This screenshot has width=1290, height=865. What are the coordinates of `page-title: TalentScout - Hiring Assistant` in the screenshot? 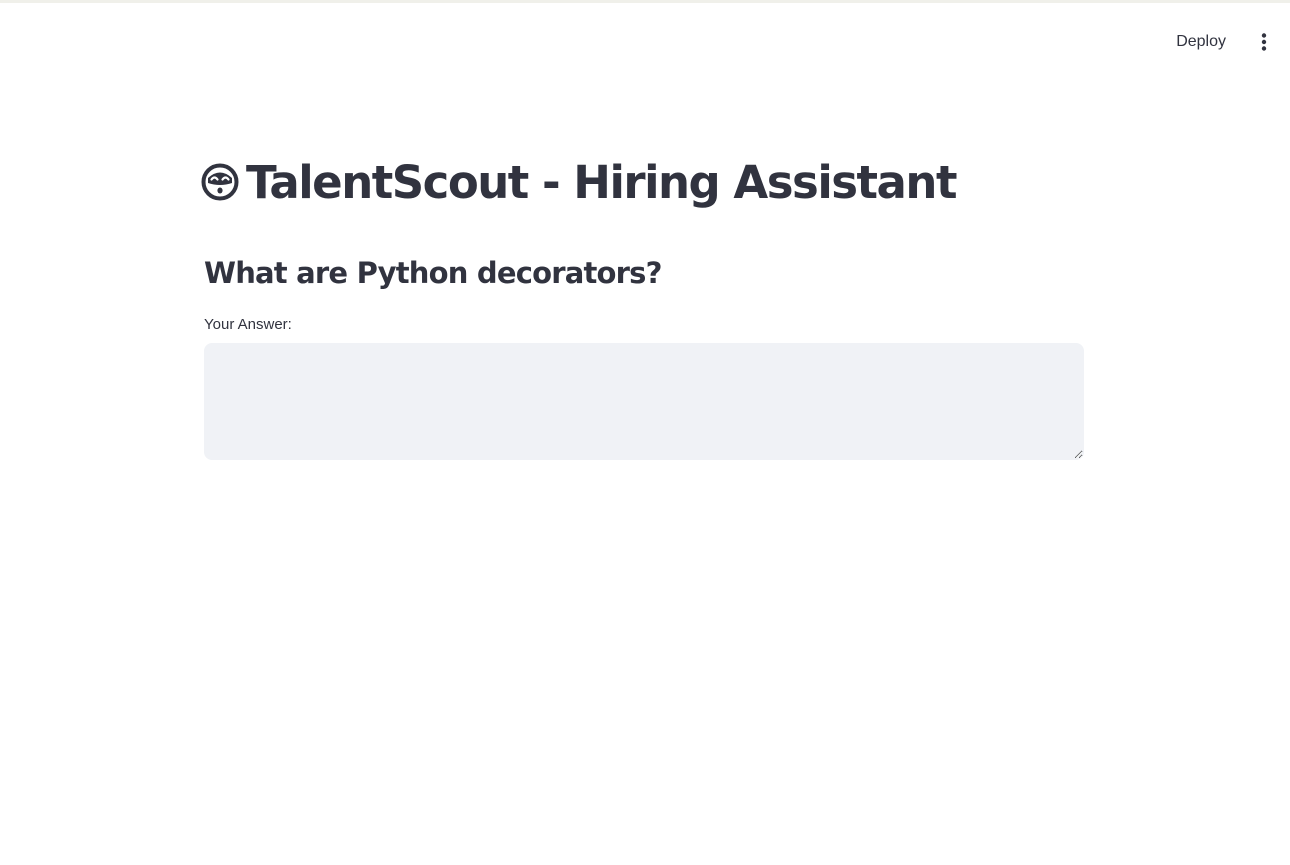 It's located at (601, 182).